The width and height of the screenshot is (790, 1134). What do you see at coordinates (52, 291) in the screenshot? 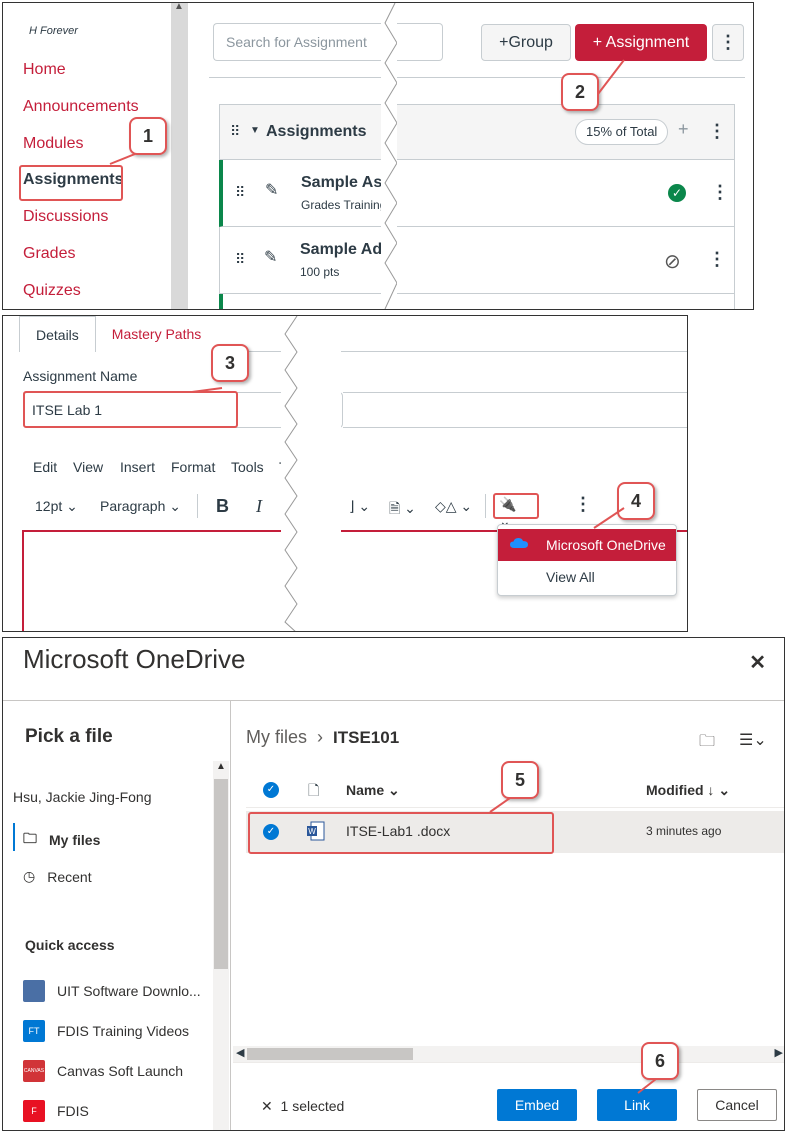
I see `nav-quizzes: Quizzes` at bounding box center [52, 291].